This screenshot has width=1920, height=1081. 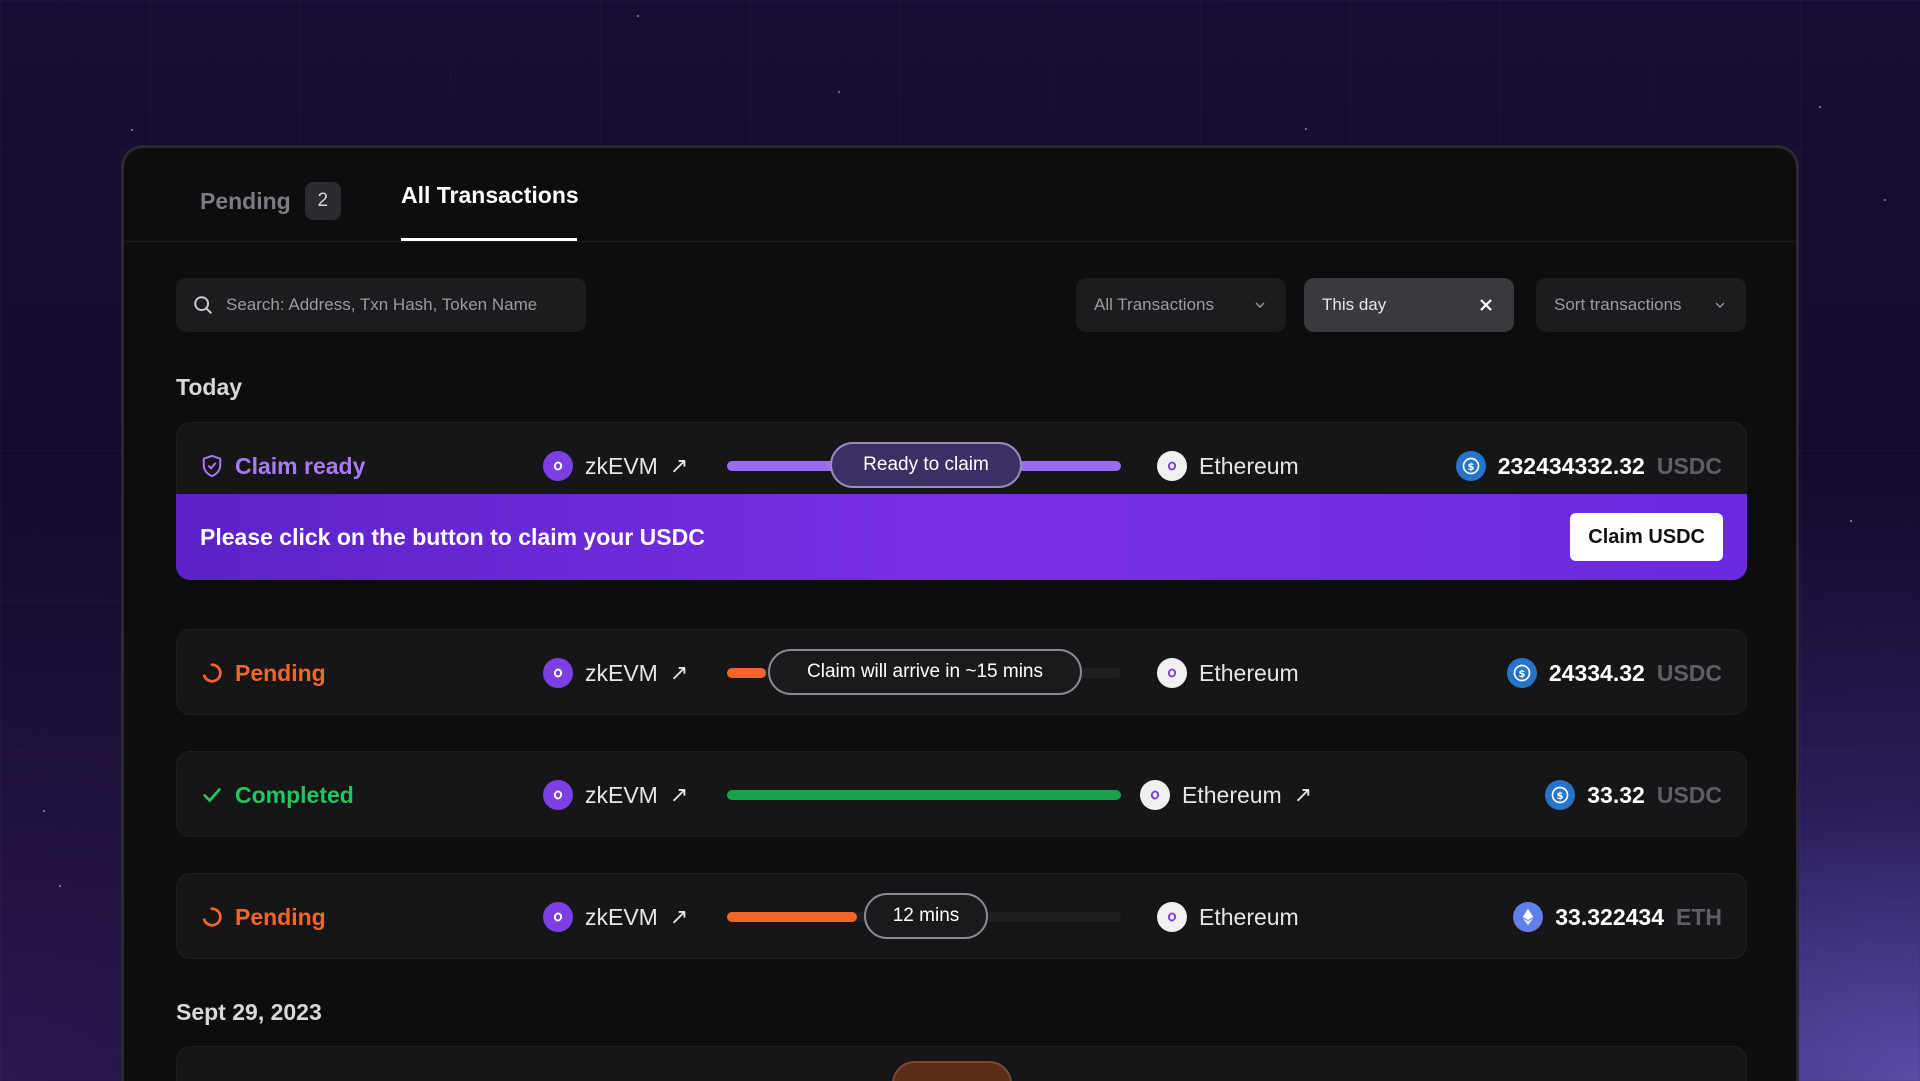 I want to click on date-filter-label: This day, so click(x=1354, y=304).